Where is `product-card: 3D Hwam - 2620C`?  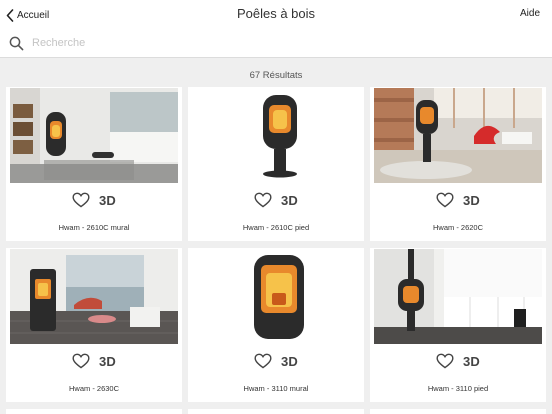 product-card: 3D Hwam - 2620C is located at coordinates (458, 164).